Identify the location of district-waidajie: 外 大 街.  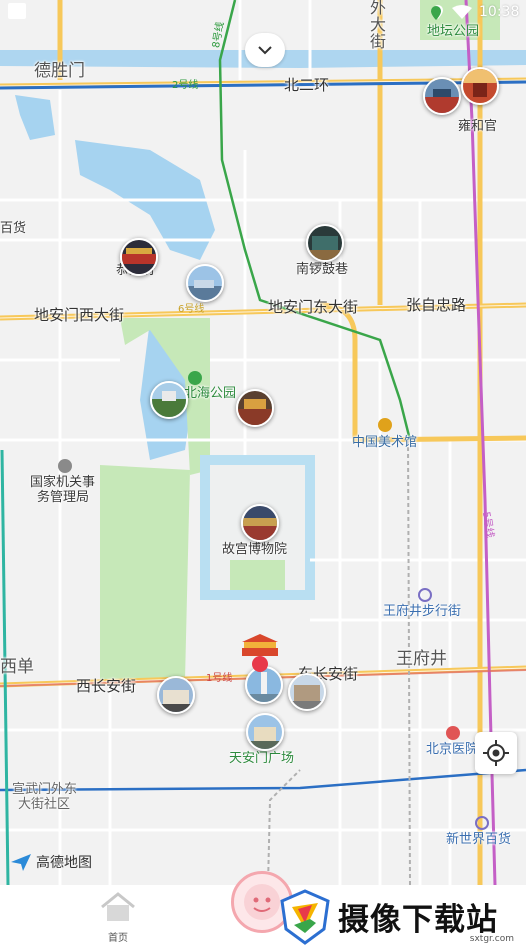
(378, 25).